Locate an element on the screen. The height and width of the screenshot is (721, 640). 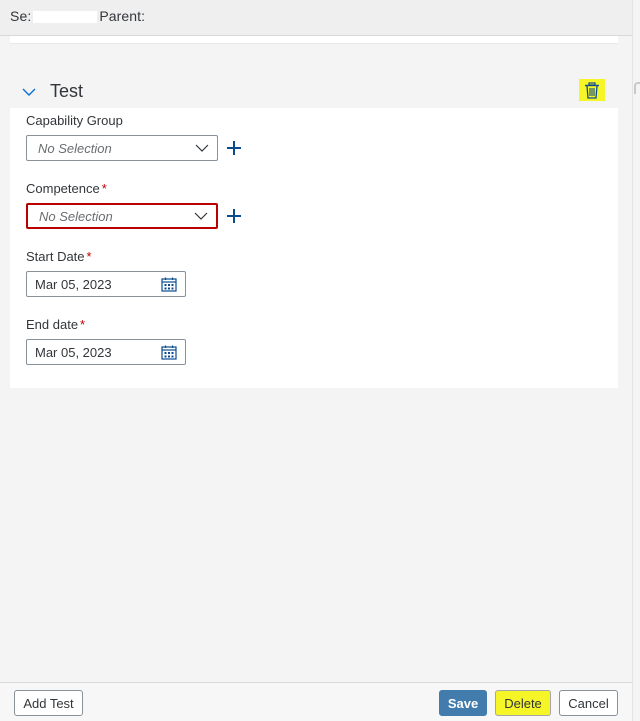
competence-select: No Selection is located at coordinates (122, 216).